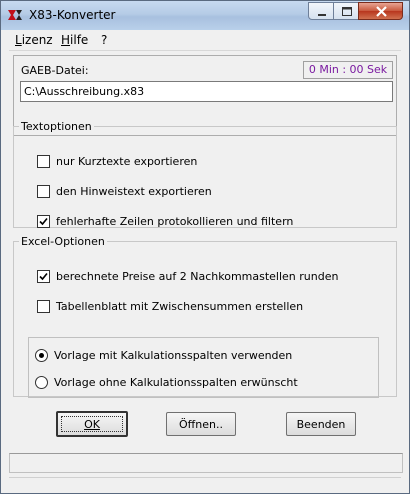  What do you see at coordinates (43, 161) in the screenshot?
I see `checkbox-kurztexte` at bounding box center [43, 161].